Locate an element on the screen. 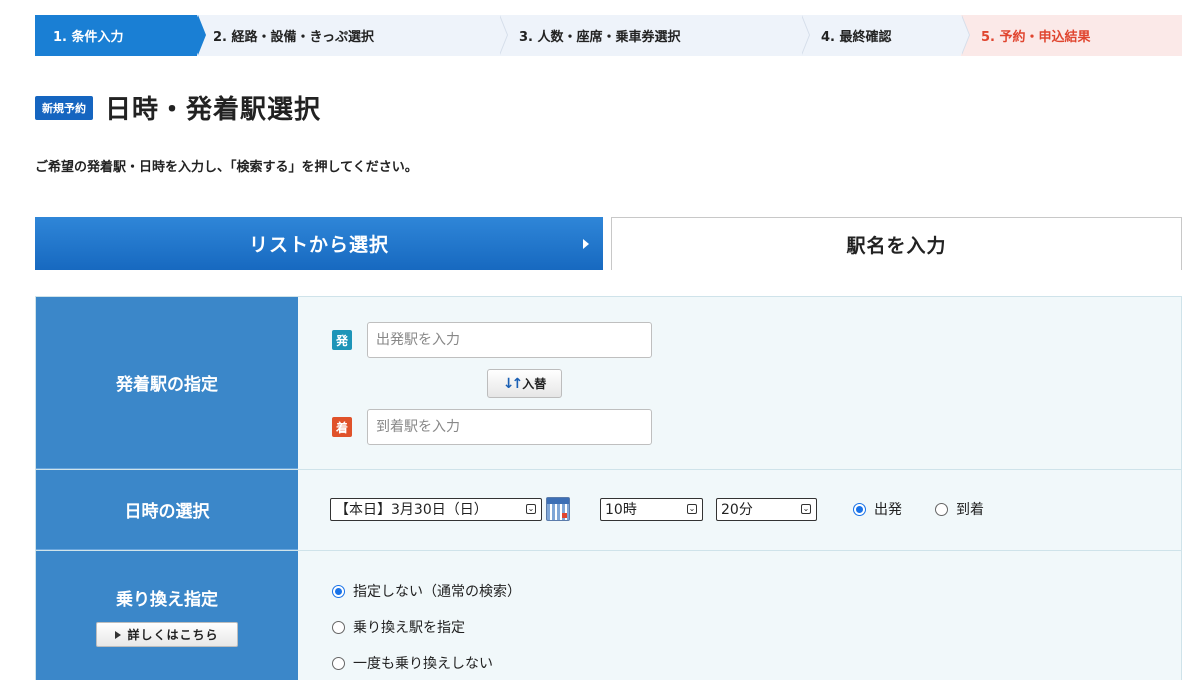 This screenshot has height=680, width=1200. new-reservation-badge: 新規予約 is located at coordinates (64, 107).